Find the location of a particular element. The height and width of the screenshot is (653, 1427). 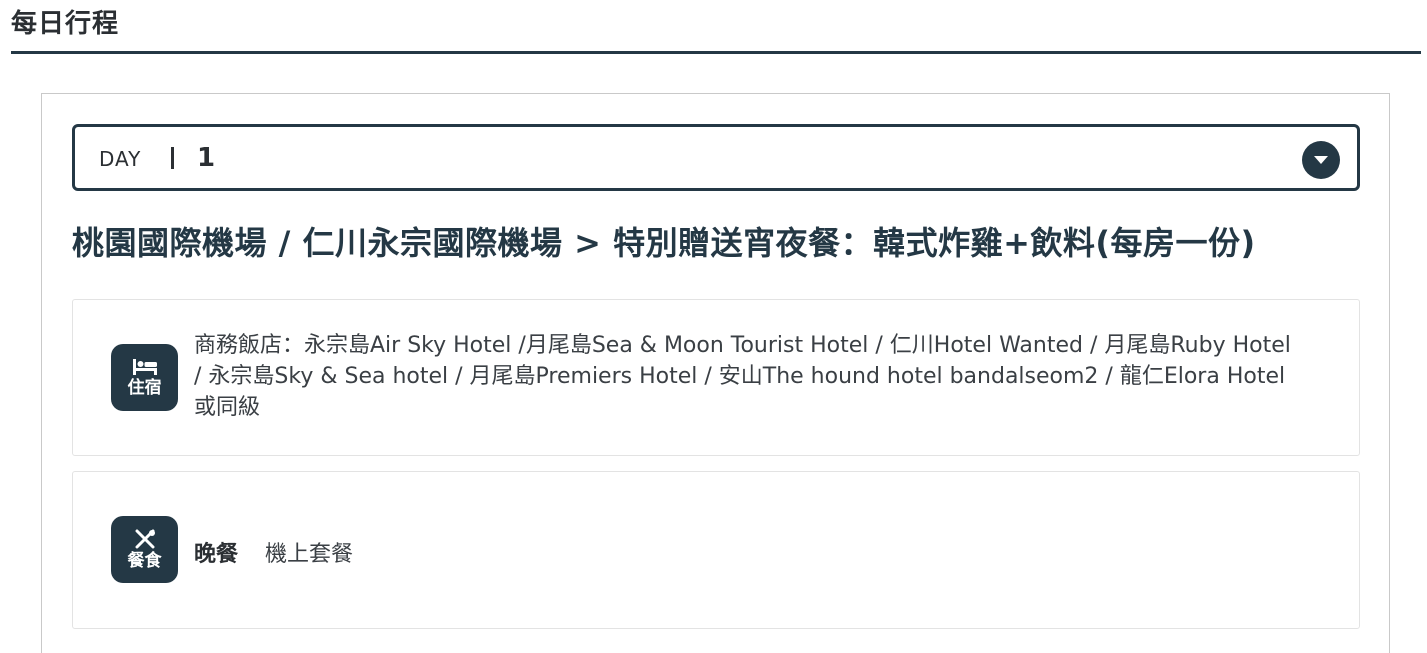

accommodation-badge-label: 住宿 is located at coordinates (144, 387).